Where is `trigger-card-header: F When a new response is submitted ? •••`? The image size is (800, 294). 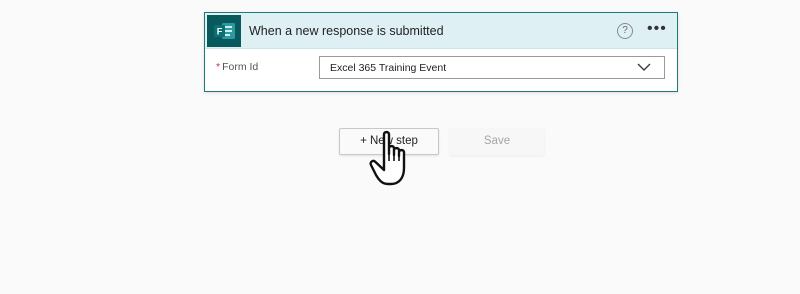 trigger-card-header: F When a new response is submitted ? ••• is located at coordinates (441, 31).